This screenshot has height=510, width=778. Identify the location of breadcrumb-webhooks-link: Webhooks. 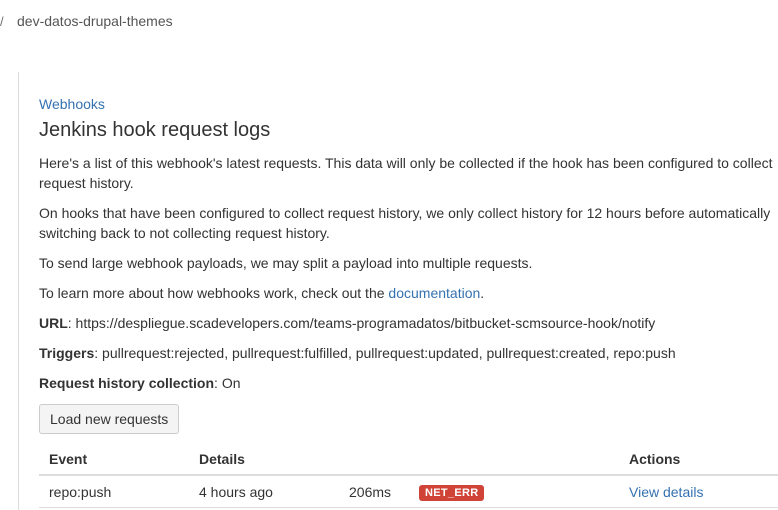
(72, 104).